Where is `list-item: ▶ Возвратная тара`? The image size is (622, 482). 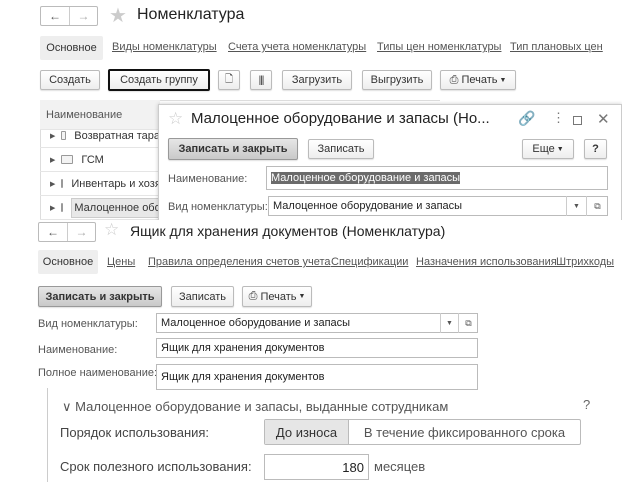
list-item: ▶ Возвратная тара is located at coordinates (100, 136).